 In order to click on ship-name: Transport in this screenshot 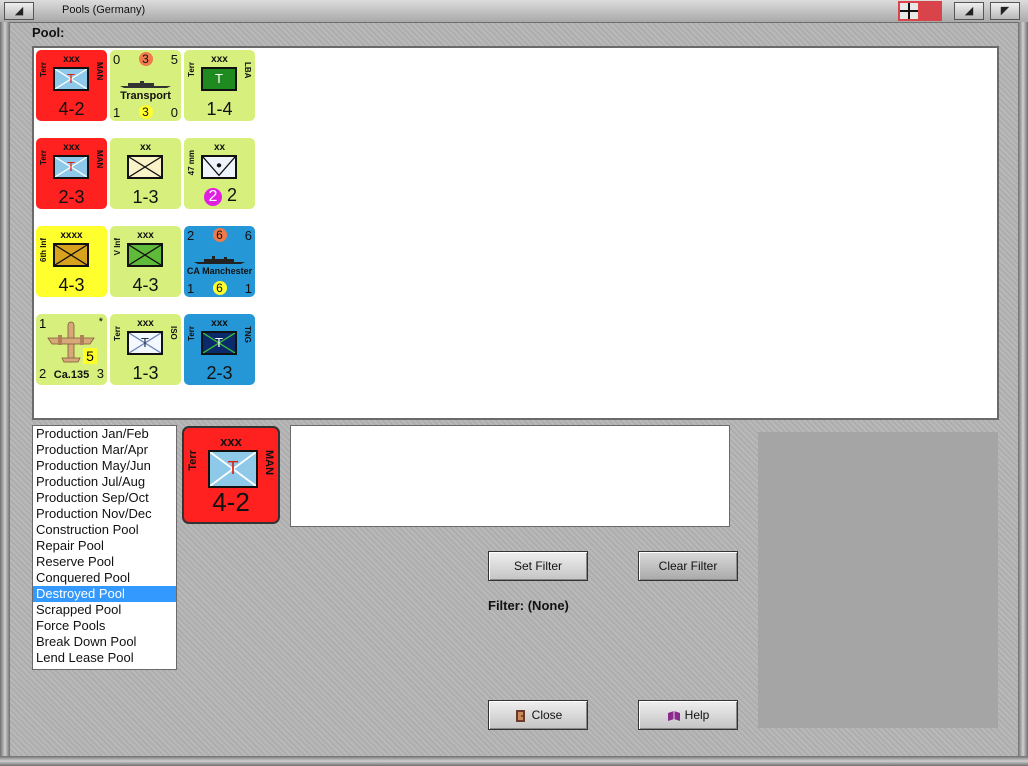, I will do `click(145, 96)`.